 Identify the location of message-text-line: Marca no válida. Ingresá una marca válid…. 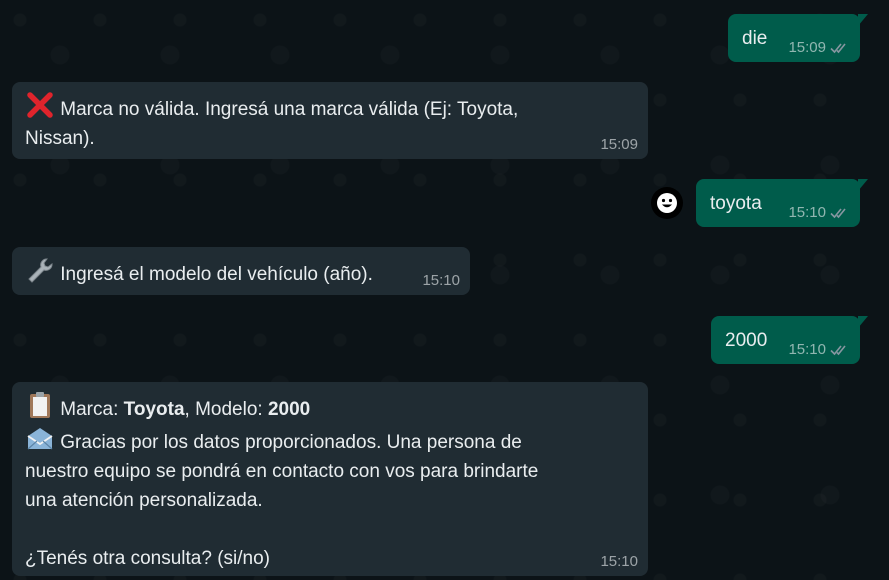
(289, 109).